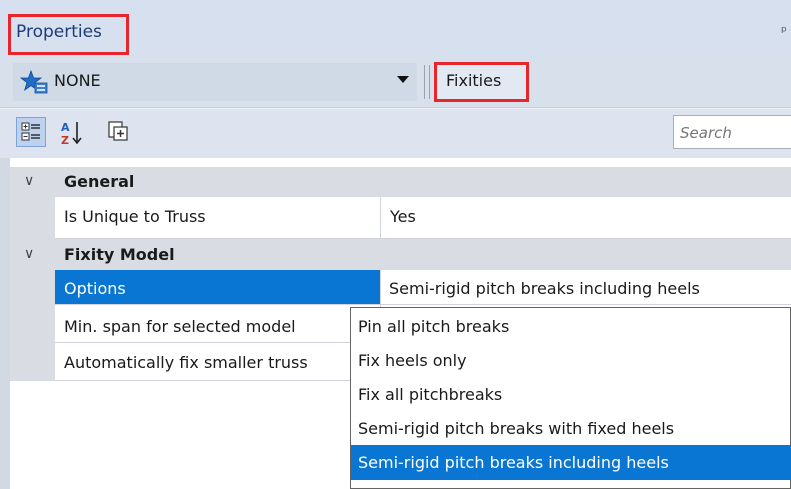 The image size is (791, 489). What do you see at coordinates (571, 394) in the screenshot?
I see `dropdown-option-fix-all: Fix all pitchbreaks` at bounding box center [571, 394].